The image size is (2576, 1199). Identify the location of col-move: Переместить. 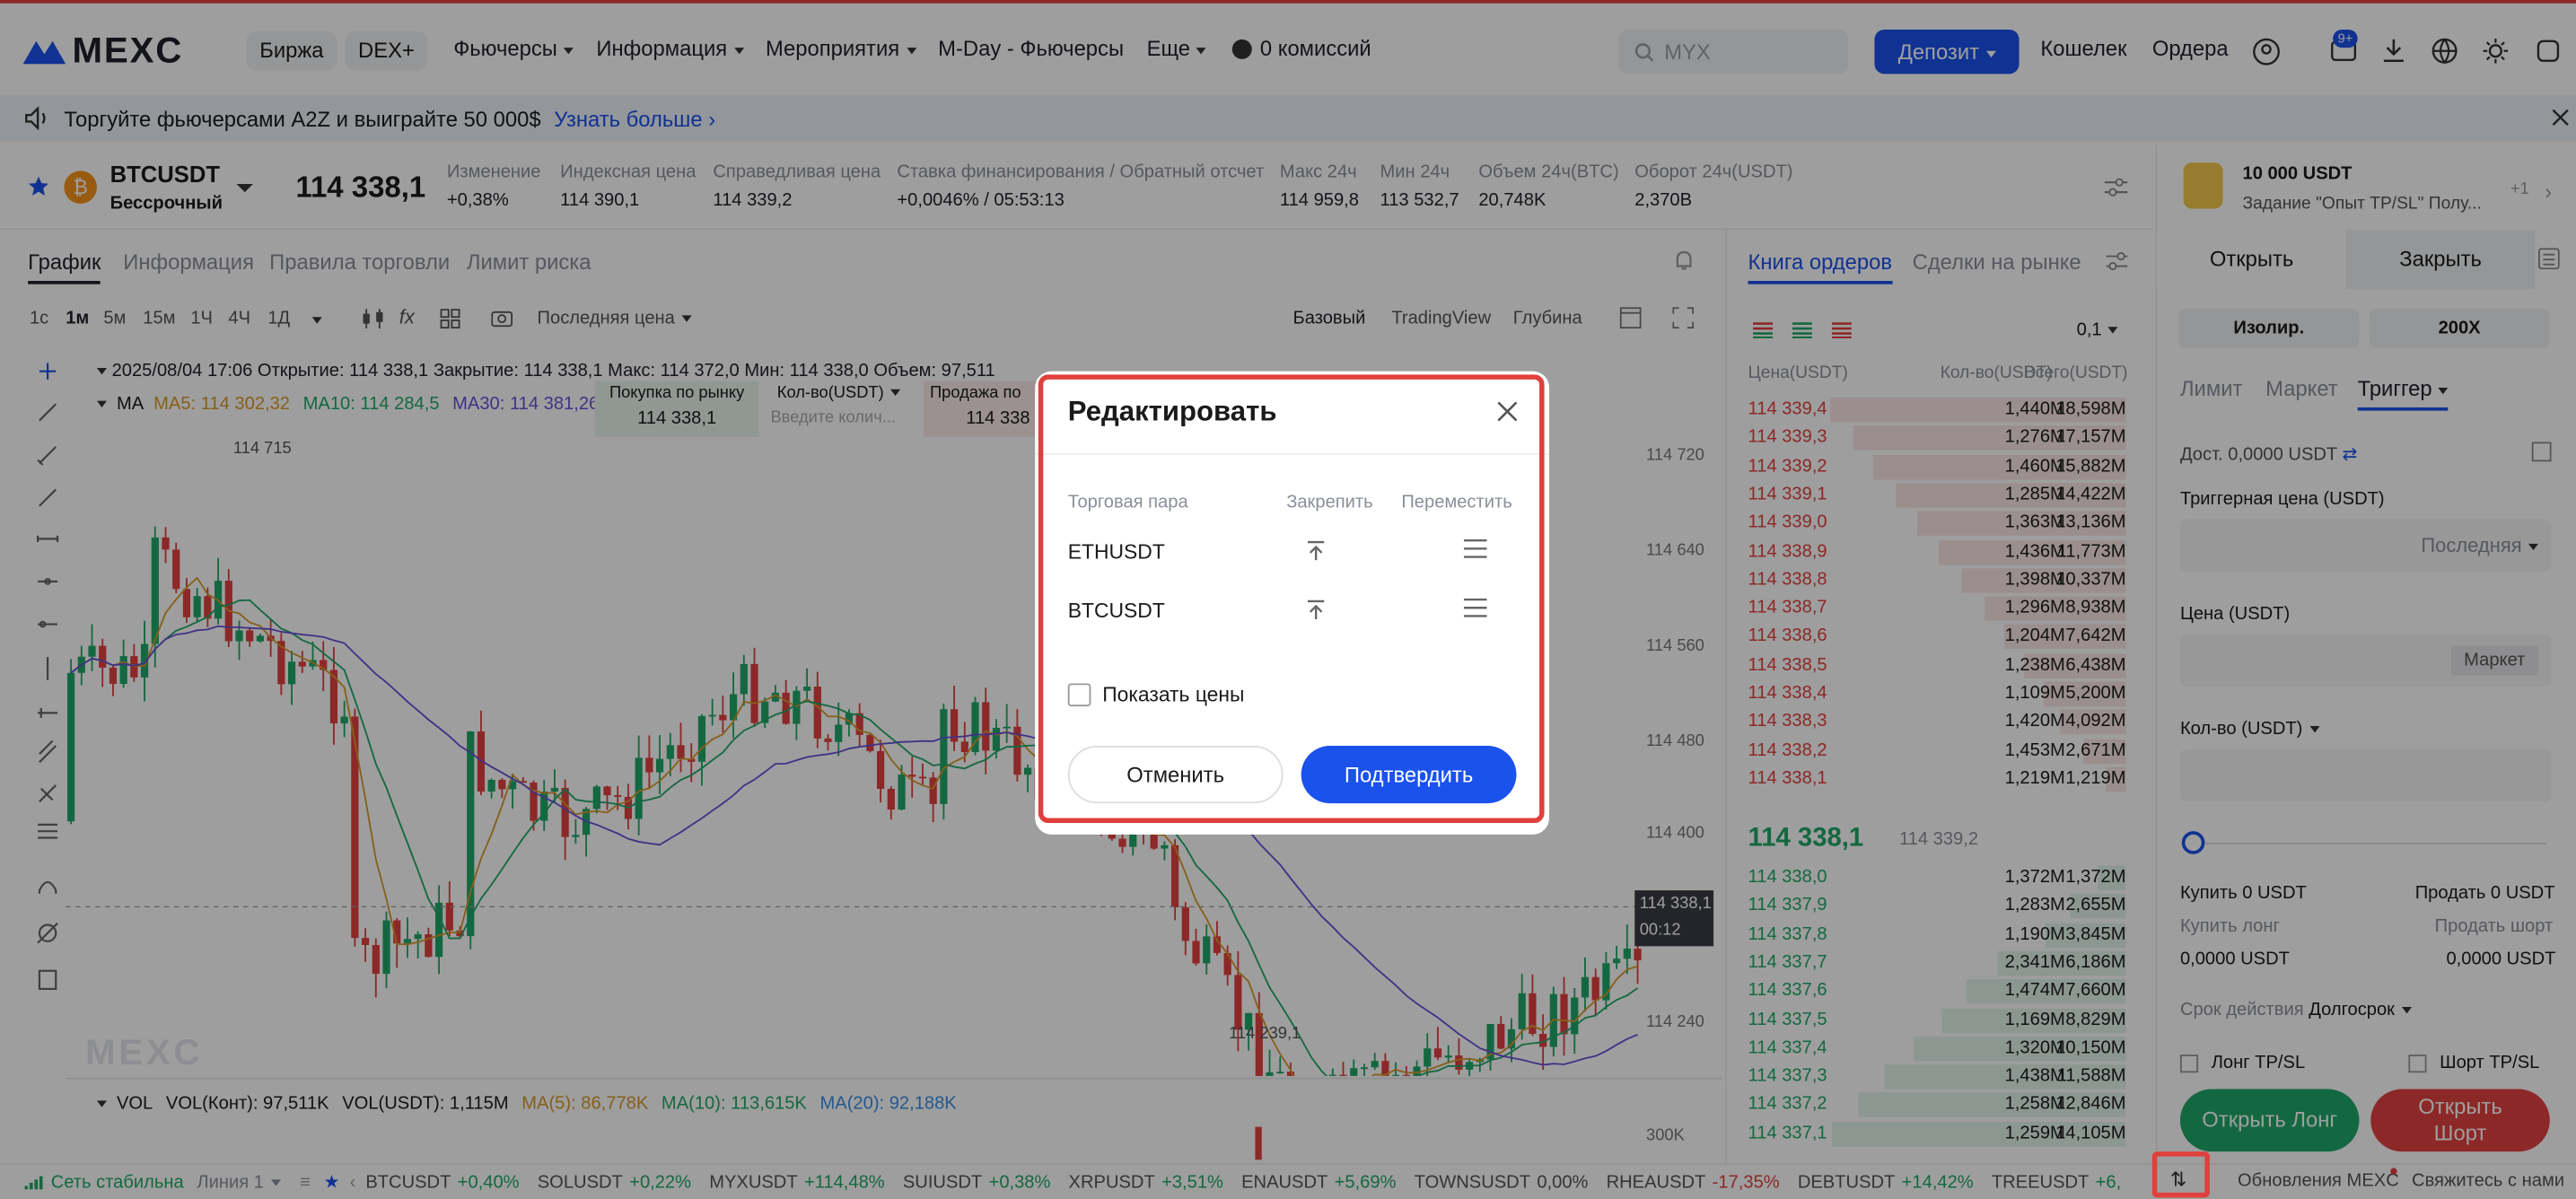
(1456, 503).